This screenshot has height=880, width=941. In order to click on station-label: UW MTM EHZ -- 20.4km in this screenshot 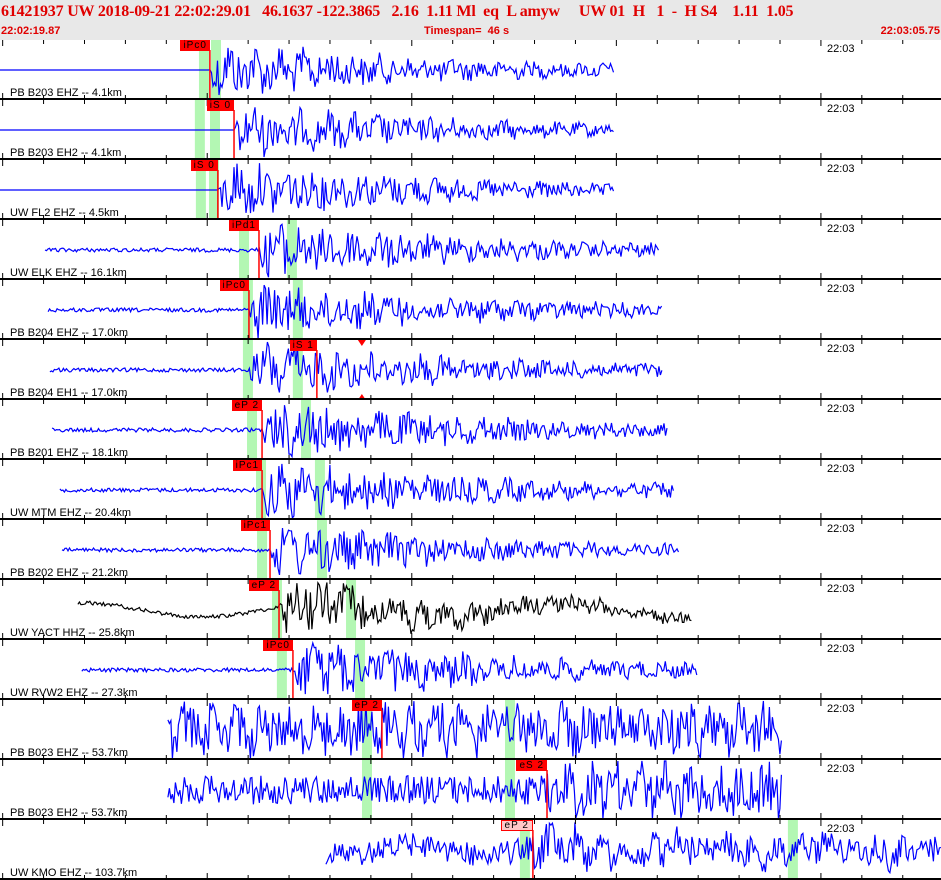, I will do `click(70, 513)`.